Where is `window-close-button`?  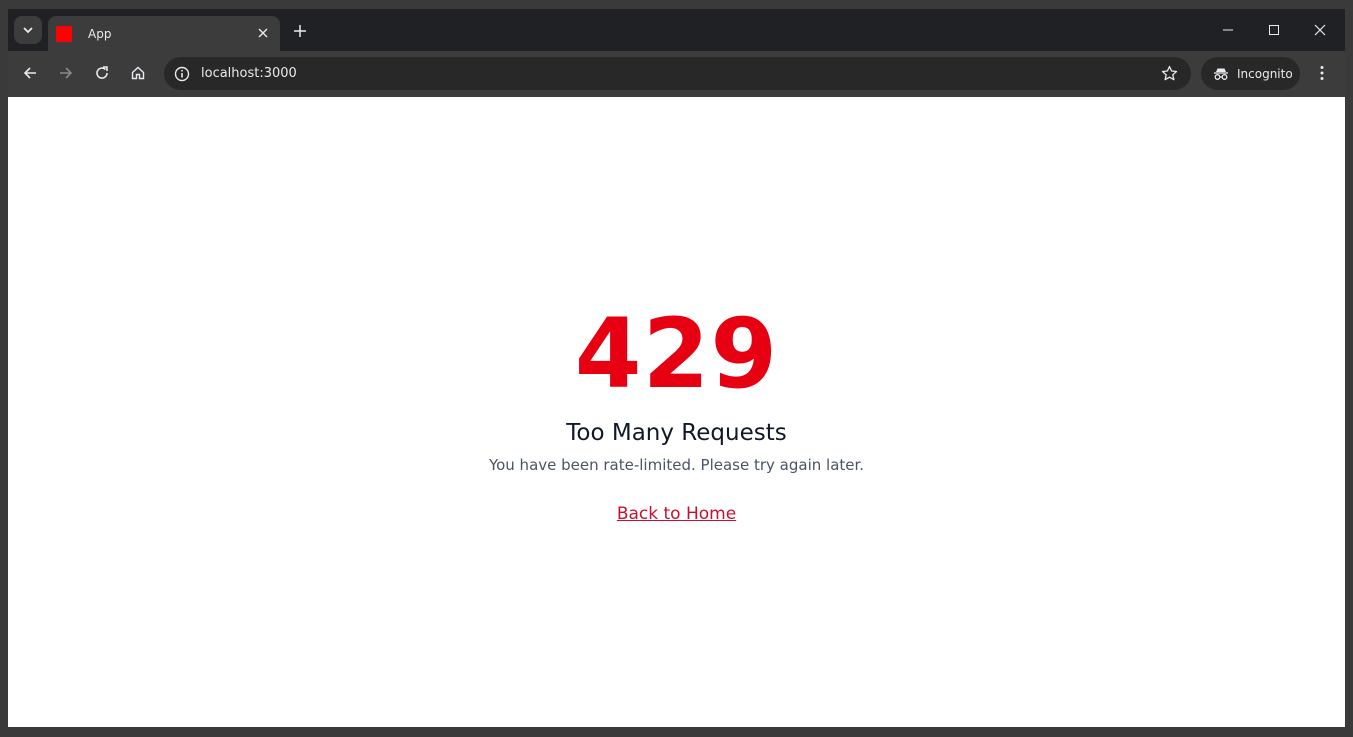 window-close-button is located at coordinates (1320, 30).